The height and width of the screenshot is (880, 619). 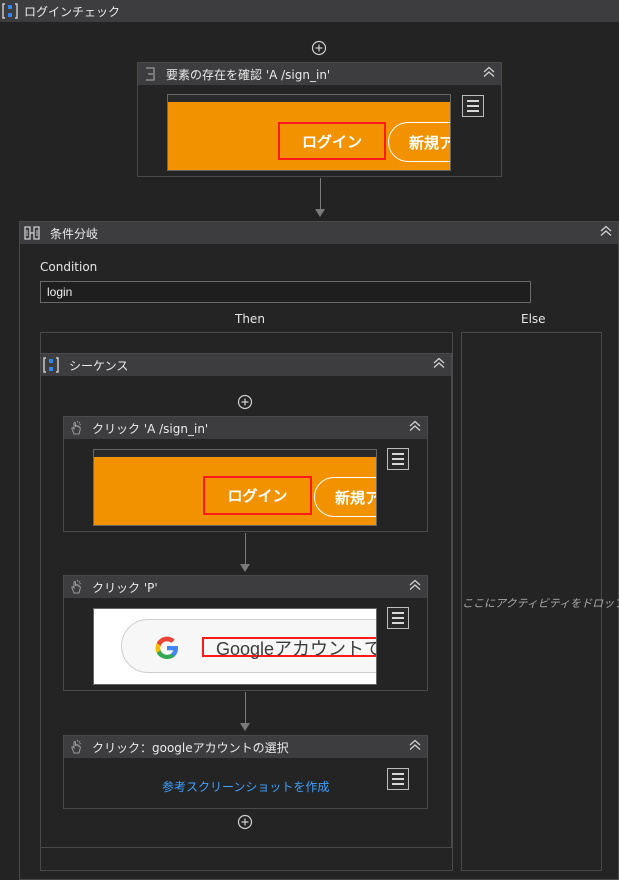 I want to click on click-google-header: クリック：googleアカウントの選択, so click(x=245, y=747).